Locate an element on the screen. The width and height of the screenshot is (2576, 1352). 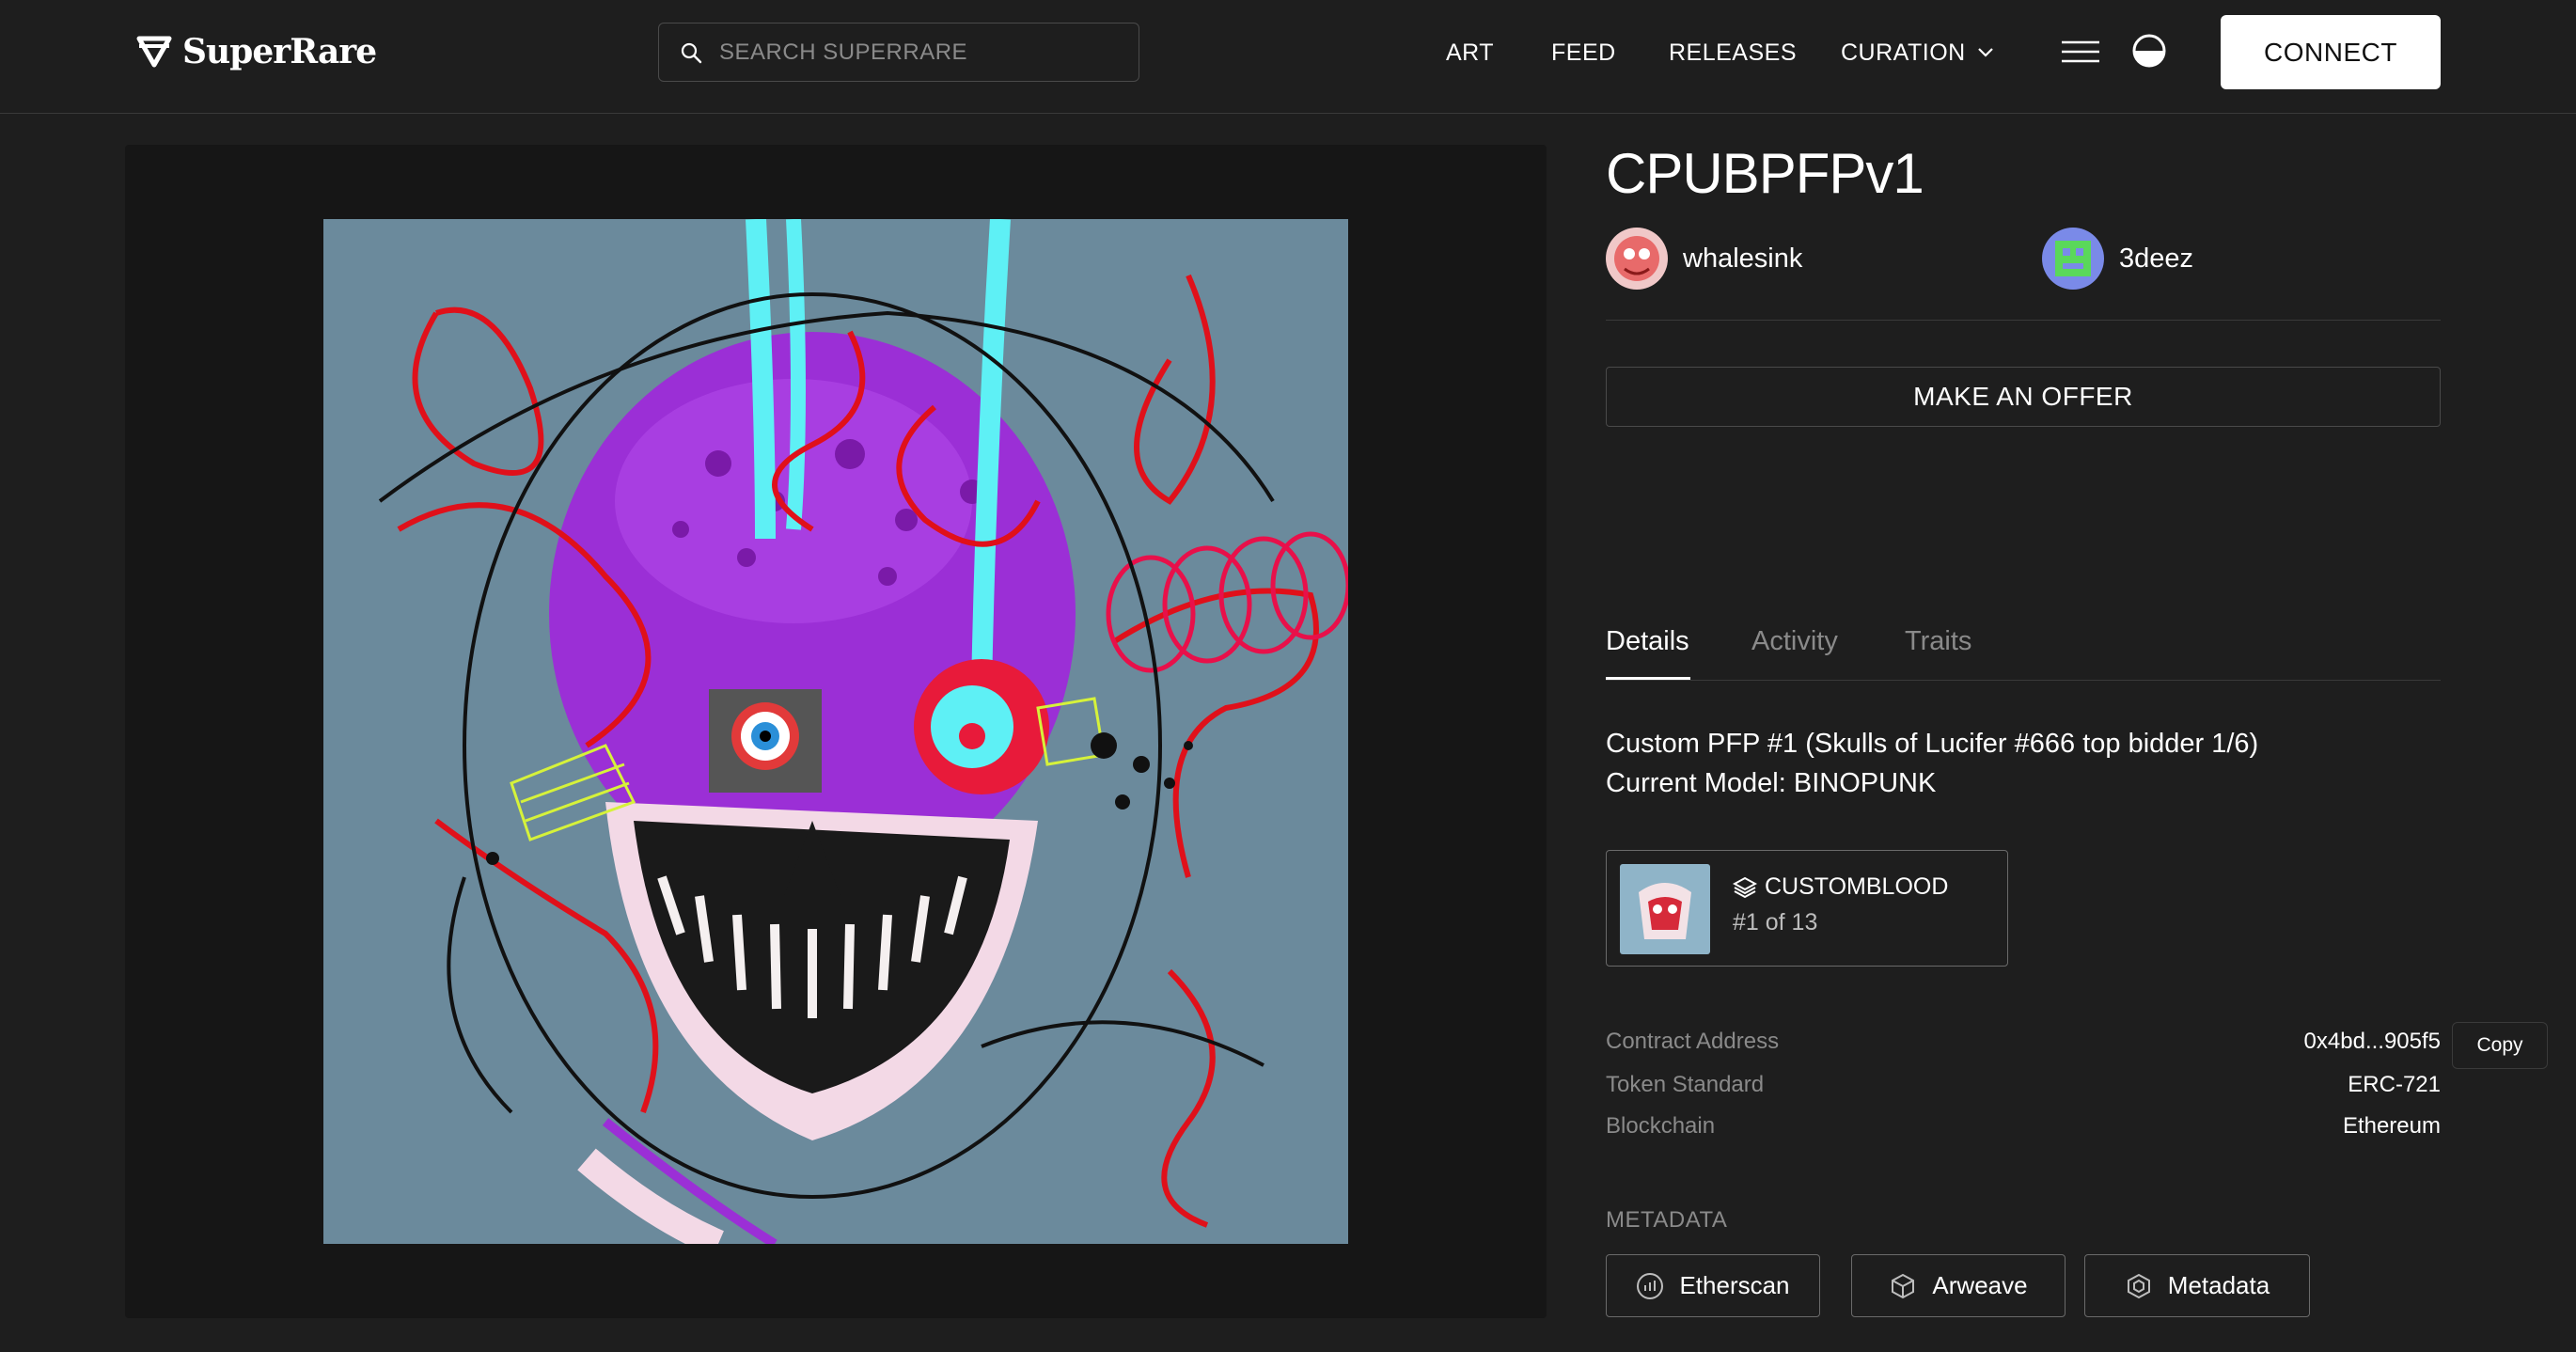
contract-address-label: Contract Address is located at coordinates (1693, 1042).